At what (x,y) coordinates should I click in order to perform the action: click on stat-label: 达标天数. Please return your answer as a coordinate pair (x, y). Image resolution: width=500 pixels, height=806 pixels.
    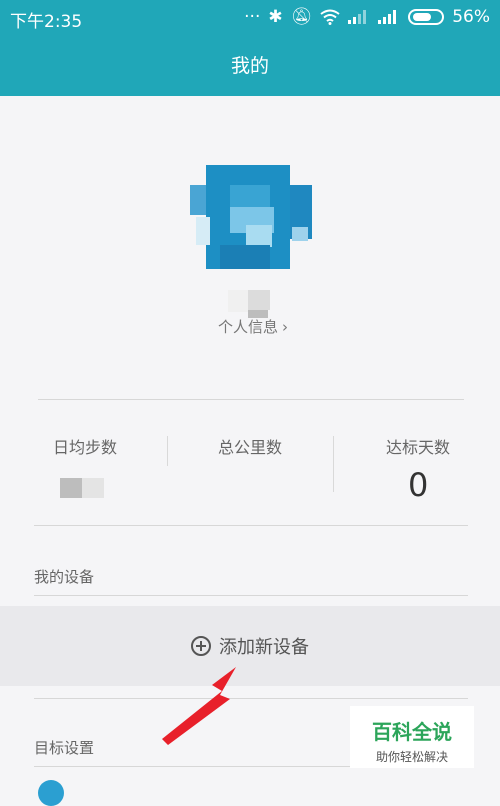
    Looking at the image, I should click on (417, 447).